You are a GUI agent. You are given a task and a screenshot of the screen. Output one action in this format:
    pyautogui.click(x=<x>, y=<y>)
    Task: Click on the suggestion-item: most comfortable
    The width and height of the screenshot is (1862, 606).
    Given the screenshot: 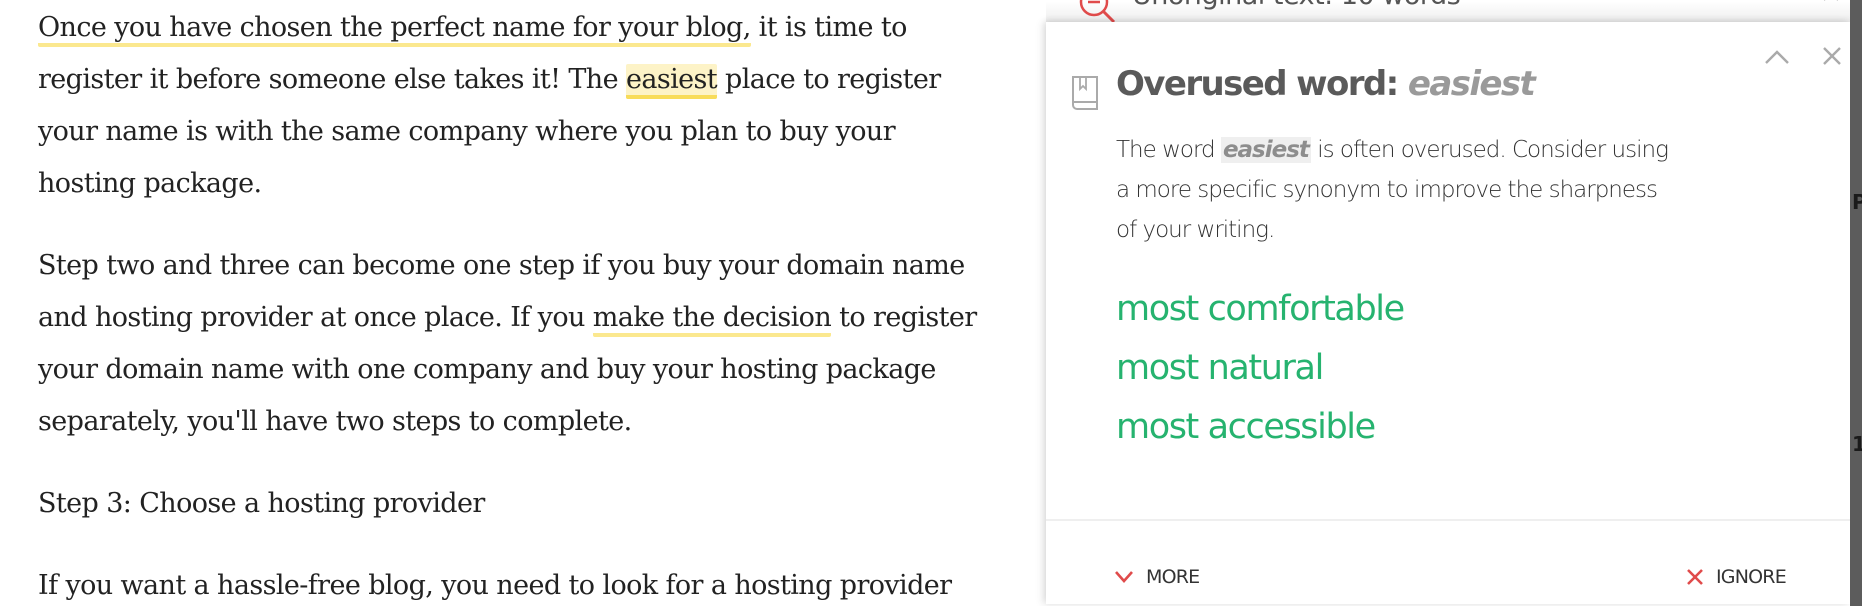 What is the action you would take?
    pyautogui.click(x=1260, y=309)
    